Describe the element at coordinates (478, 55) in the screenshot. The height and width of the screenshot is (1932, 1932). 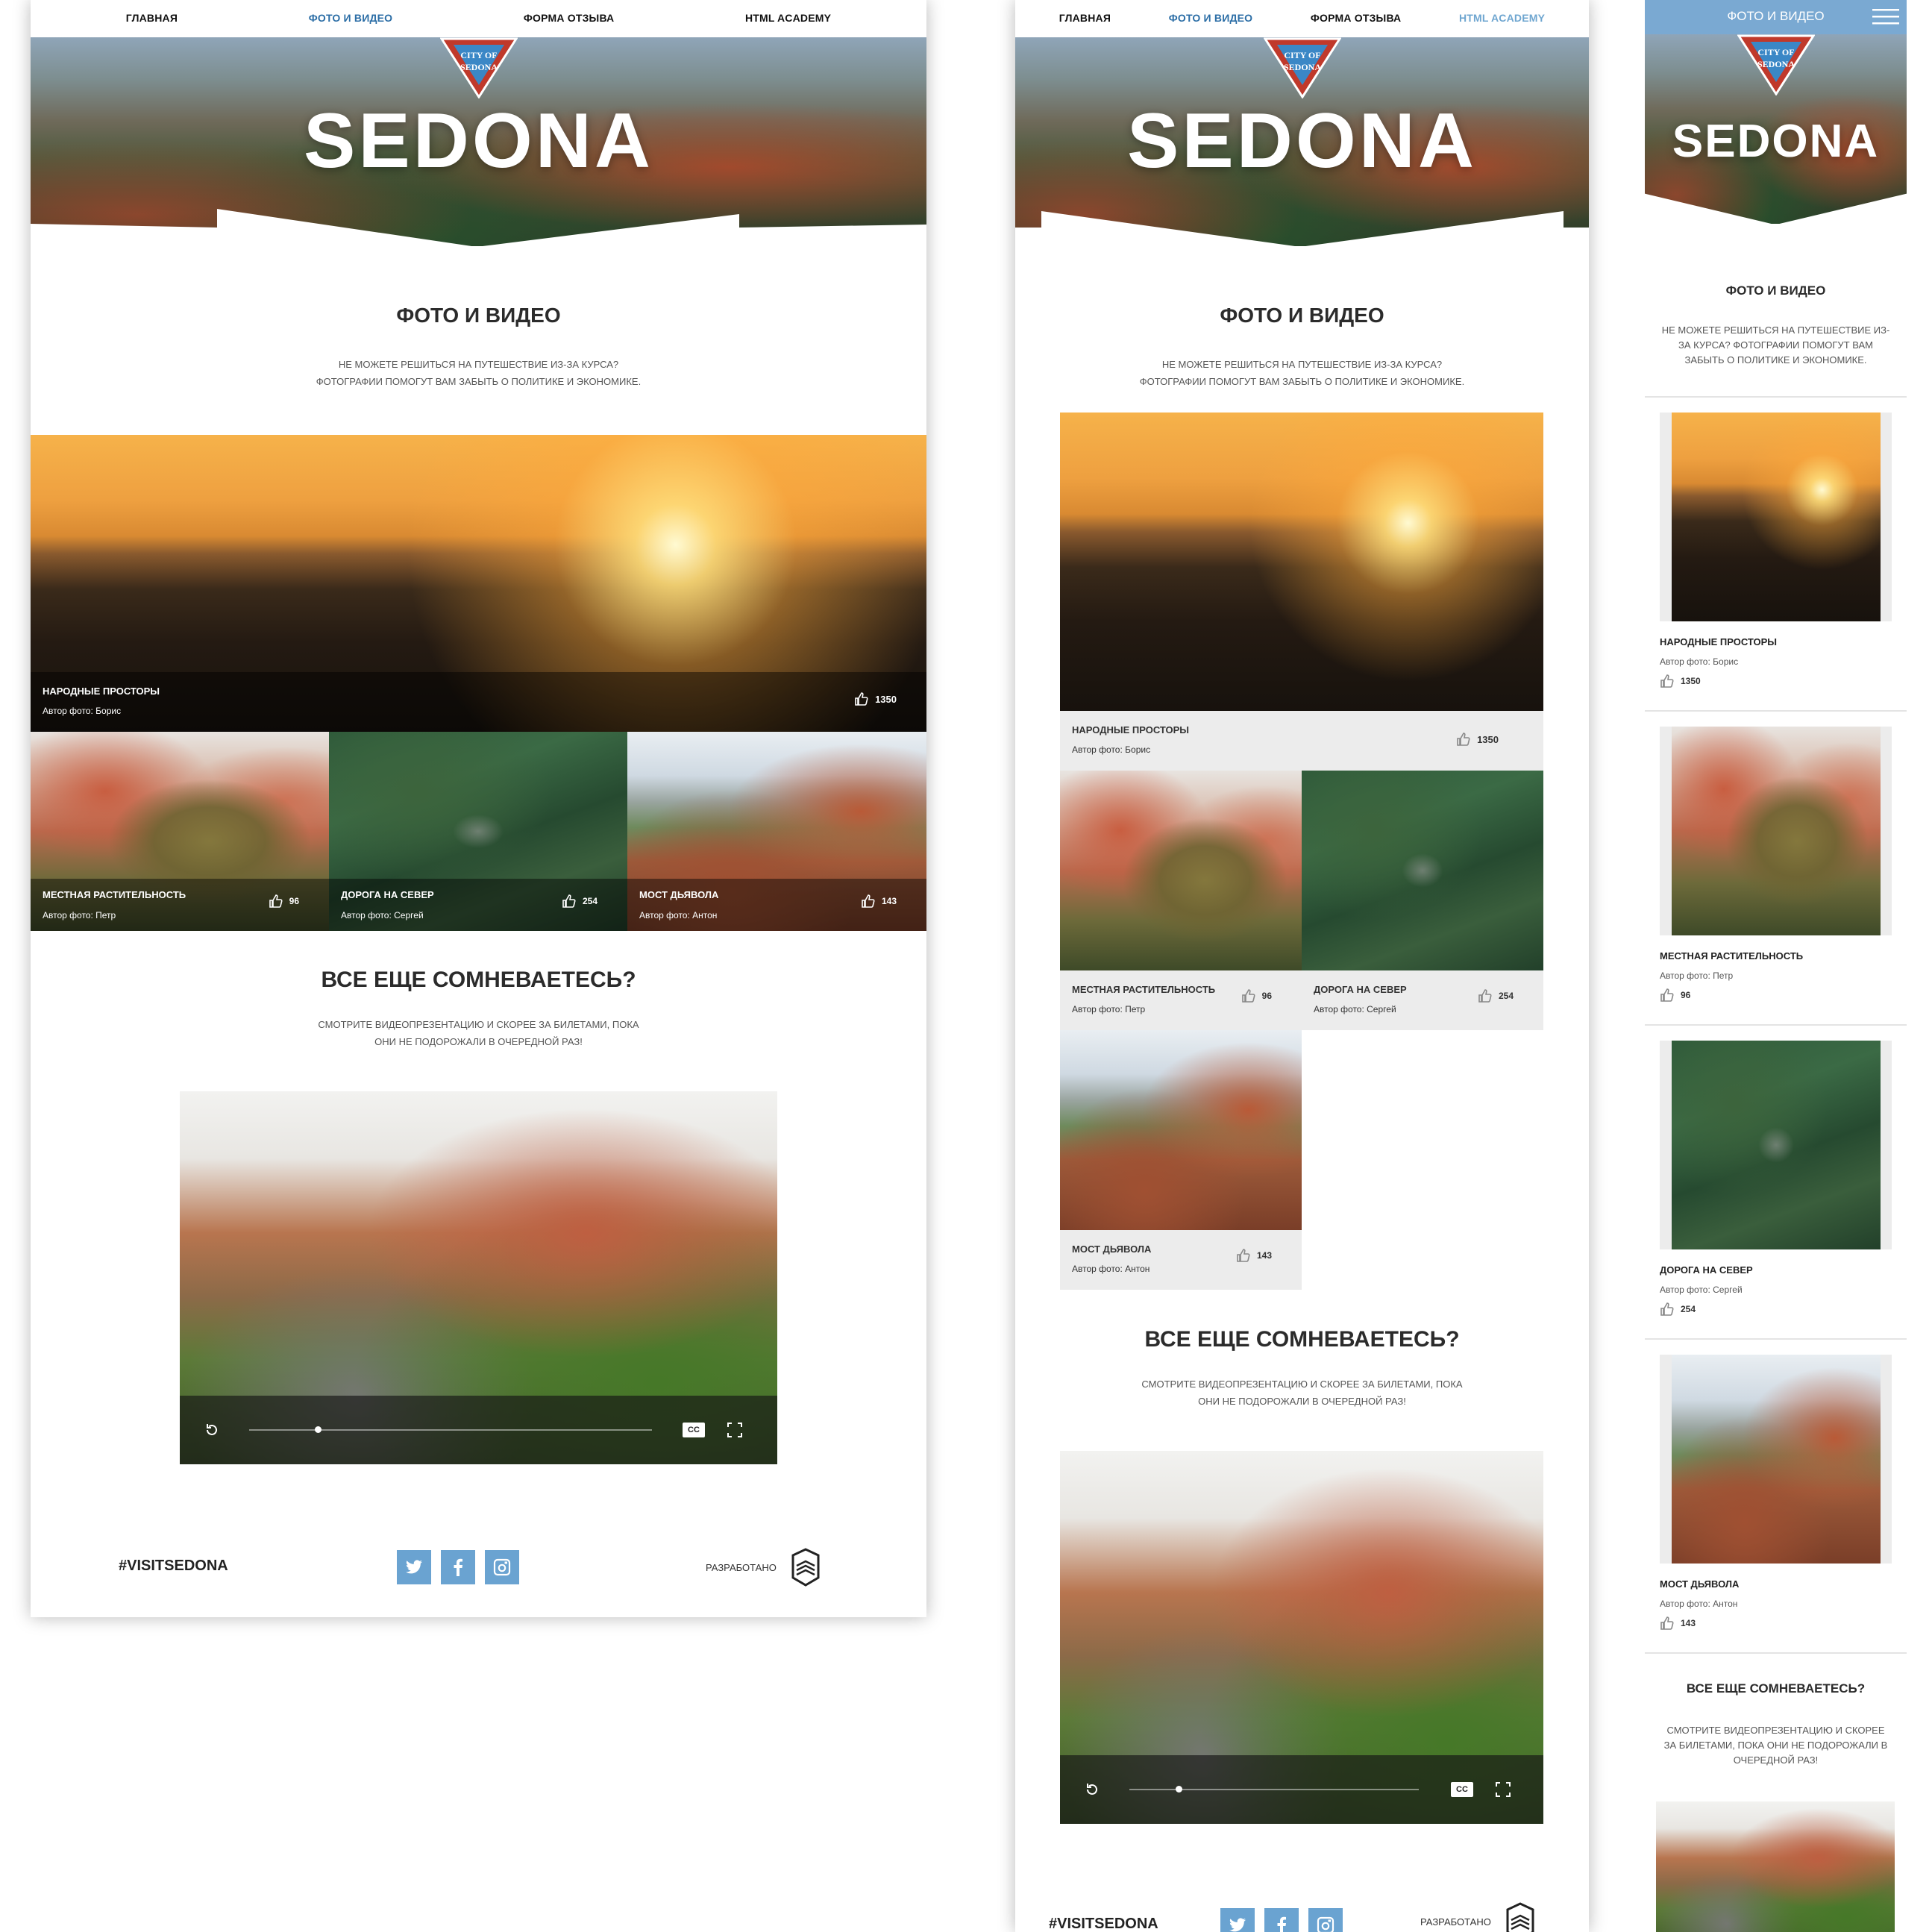
I see `svg-text: CITY OF` at that location.